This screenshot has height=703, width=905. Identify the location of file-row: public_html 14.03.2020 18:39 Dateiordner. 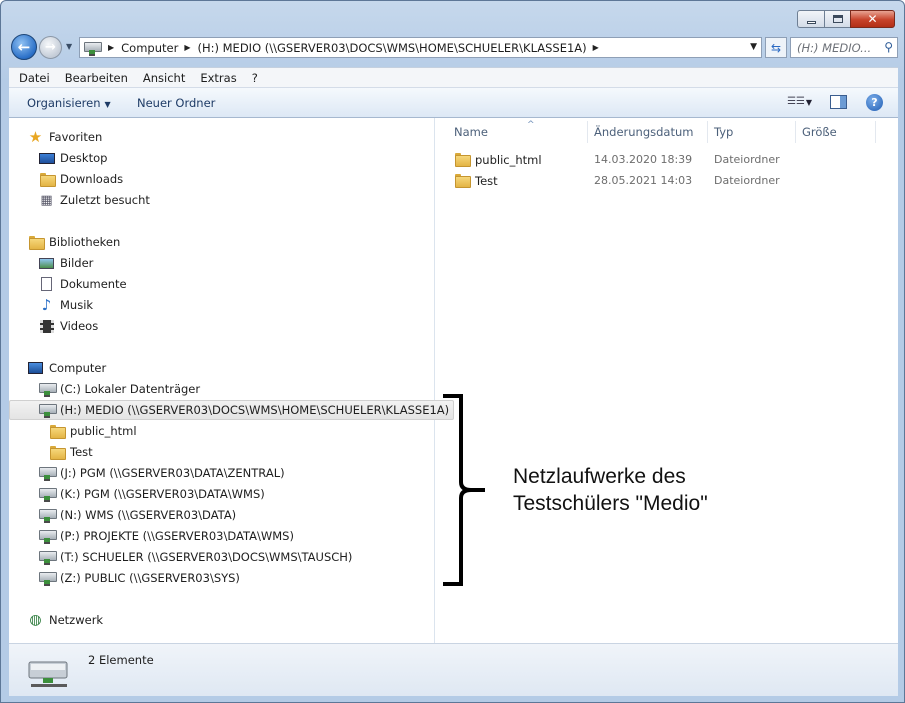
(674, 160).